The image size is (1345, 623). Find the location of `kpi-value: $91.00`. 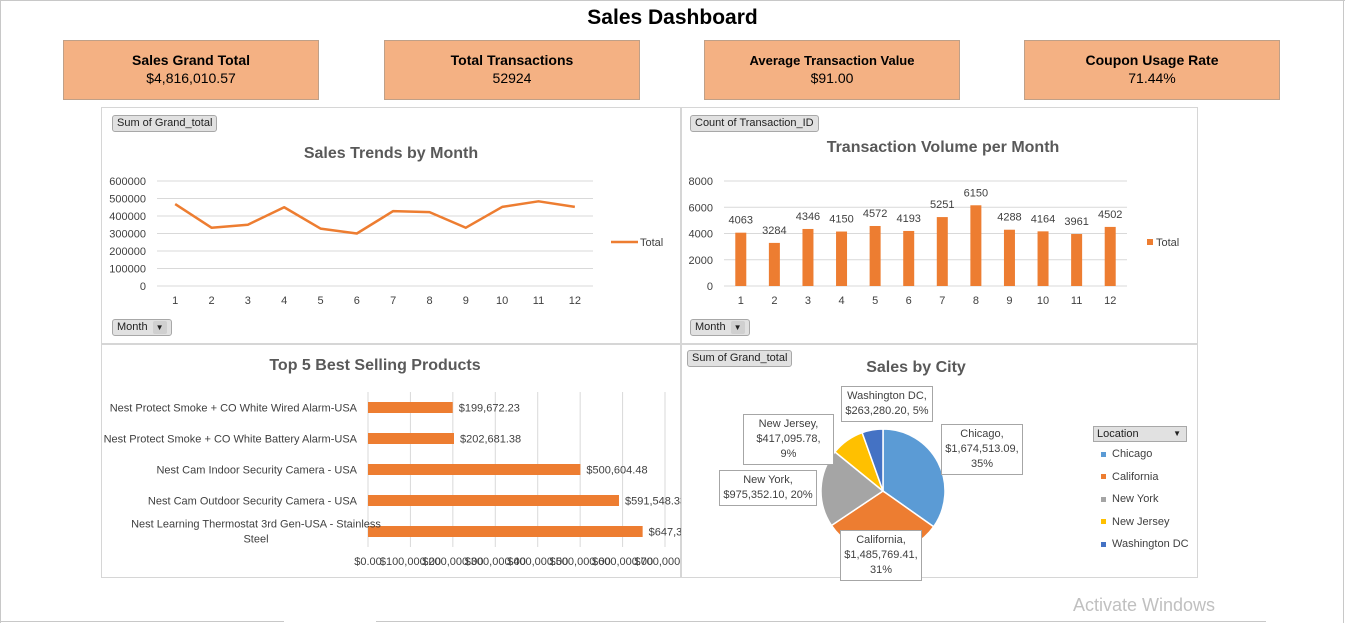

kpi-value: $91.00 is located at coordinates (832, 78).